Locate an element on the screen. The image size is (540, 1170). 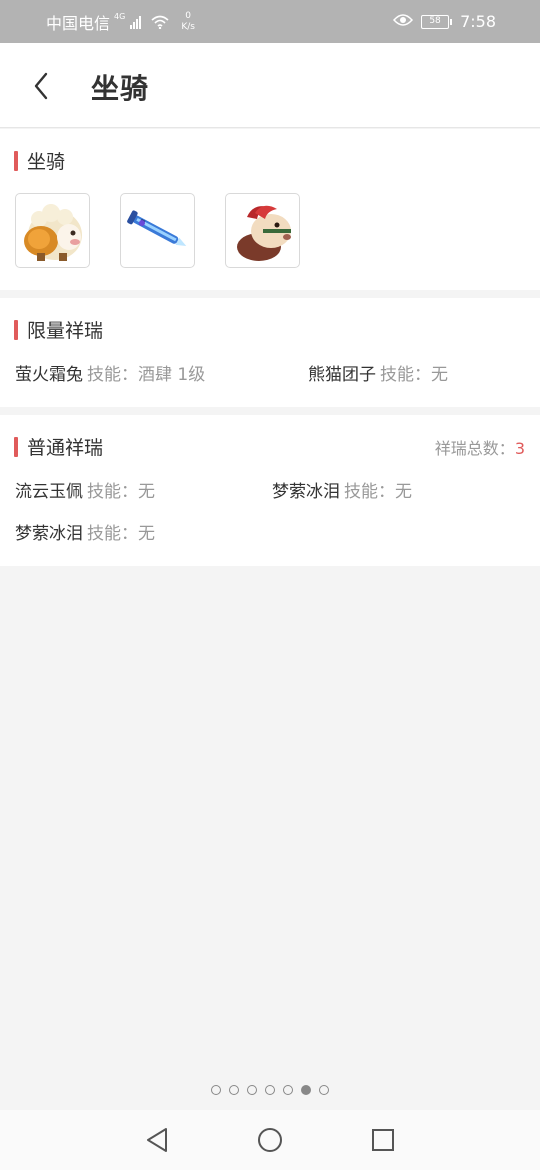
nav-home-button is located at coordinates (270, 1140).